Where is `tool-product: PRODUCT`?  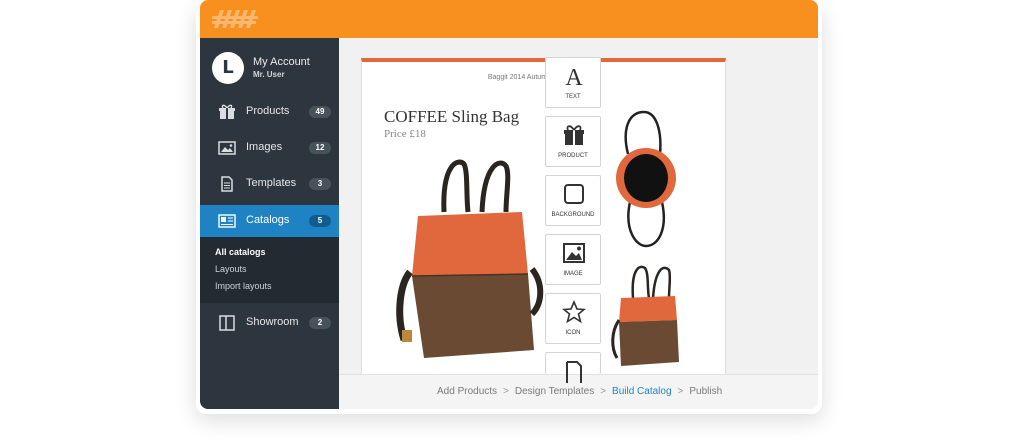
tool-product: PRODUCT is located at coordinates (573, 141).